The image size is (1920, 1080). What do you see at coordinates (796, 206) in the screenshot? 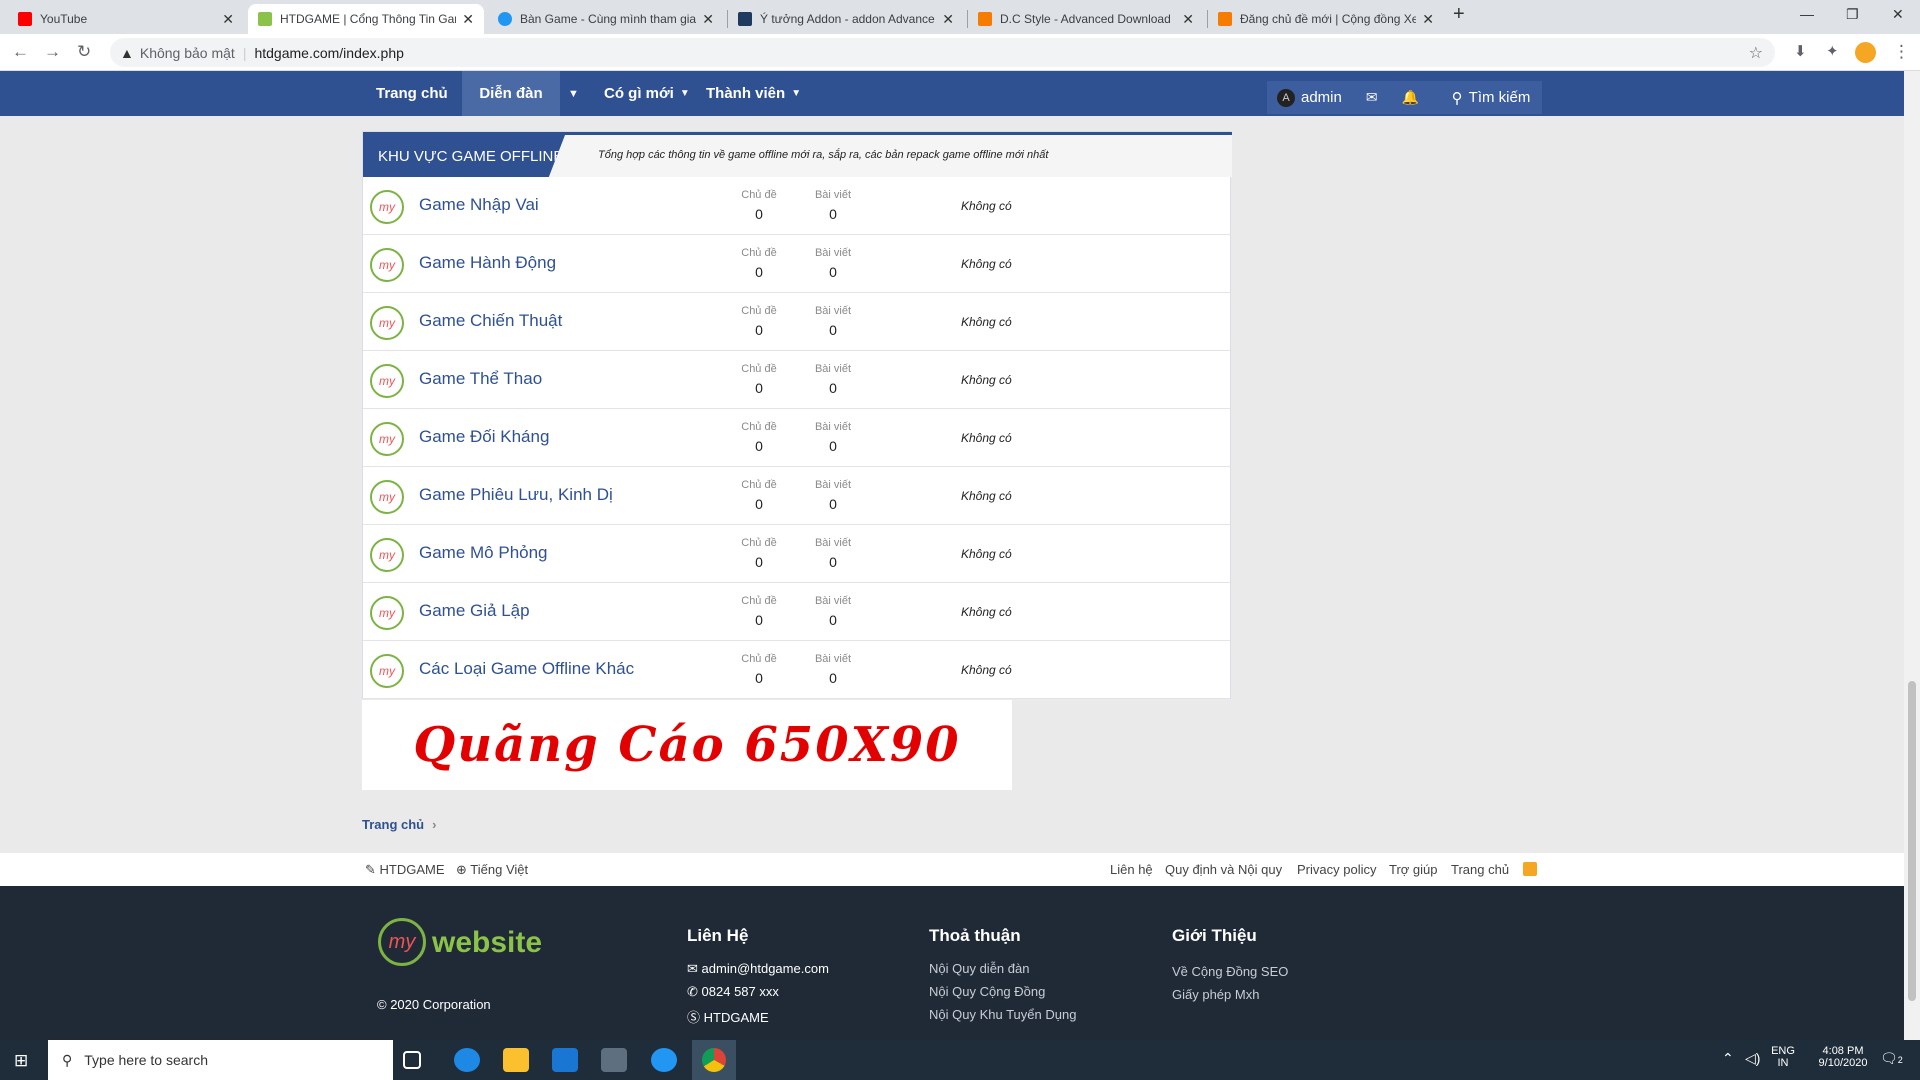
I see `forum-row: my Game Nhập Vai Chủ đề 0 Bài viết 0 Không có` at bounding box center [796, 206].